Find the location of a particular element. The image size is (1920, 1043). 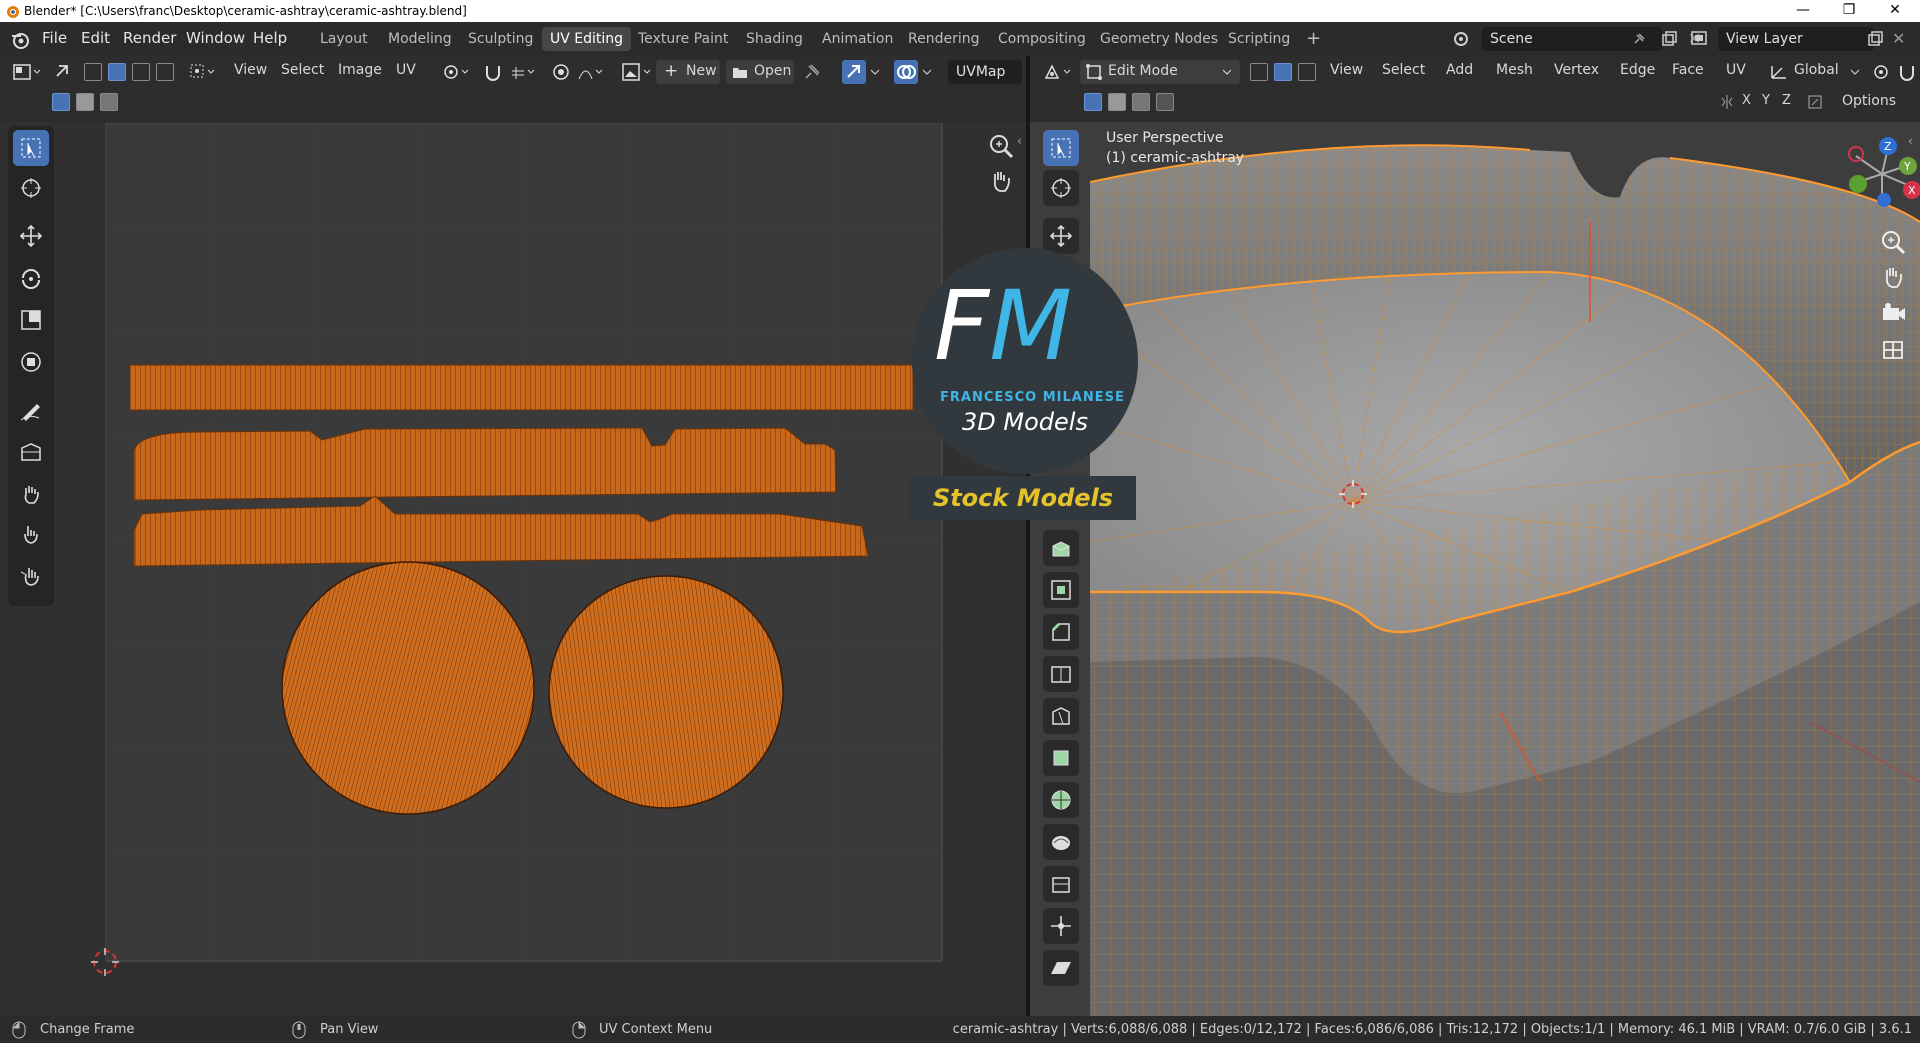

uv-menu-image: Image is located at coordinates (360, 70).